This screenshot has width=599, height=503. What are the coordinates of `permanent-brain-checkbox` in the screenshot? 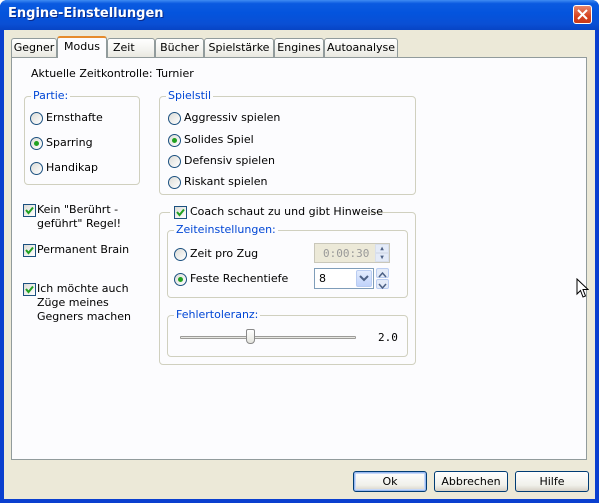 It's located at (29, 250).